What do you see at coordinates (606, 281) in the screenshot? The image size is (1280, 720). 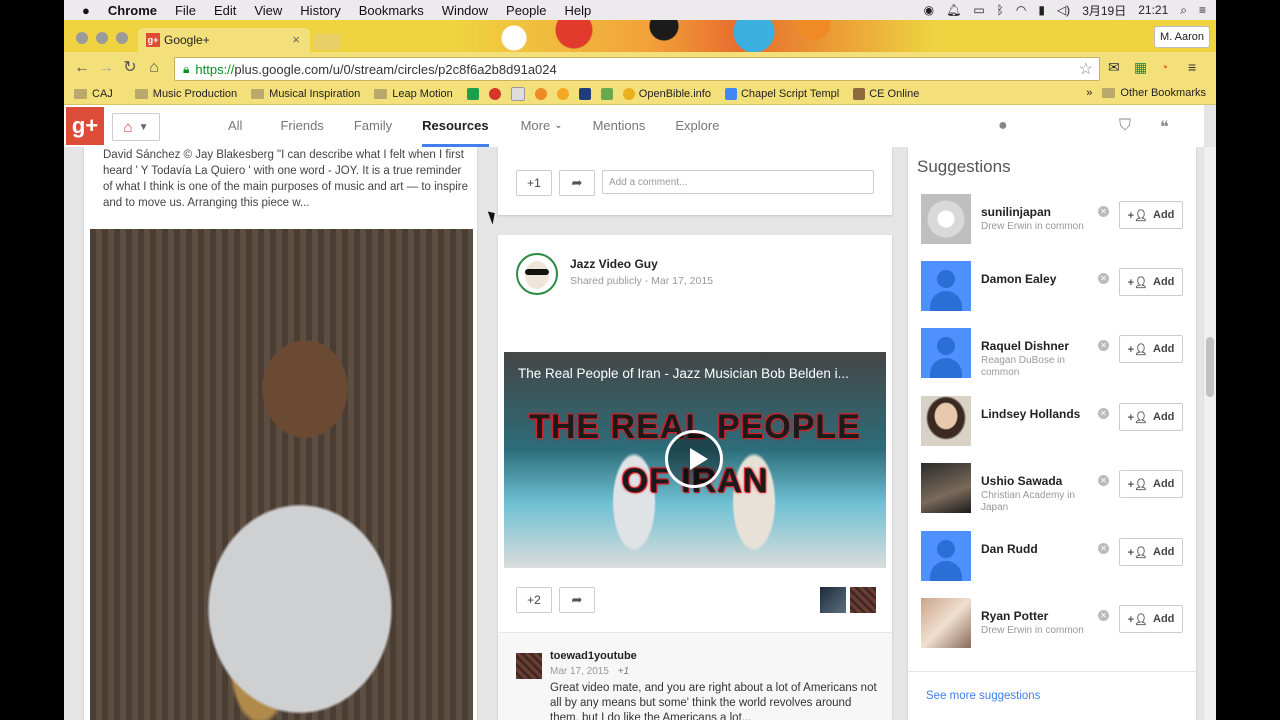 I see `post-visibility: Shared publicly` at bounding box center [606, 281].